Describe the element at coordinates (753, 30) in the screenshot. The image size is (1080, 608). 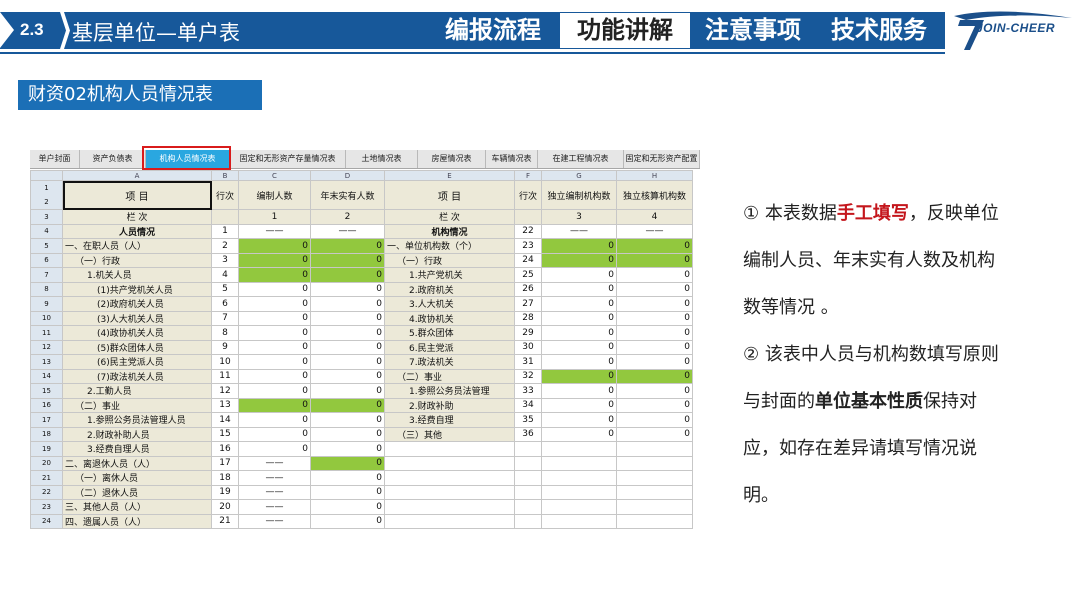
I see `nav-notes: 注意事项` at that location.